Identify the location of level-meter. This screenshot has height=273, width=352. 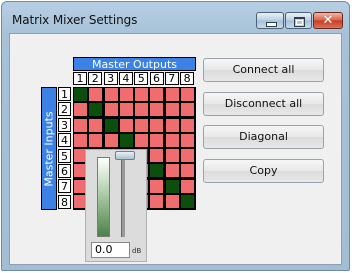
(103, 197).